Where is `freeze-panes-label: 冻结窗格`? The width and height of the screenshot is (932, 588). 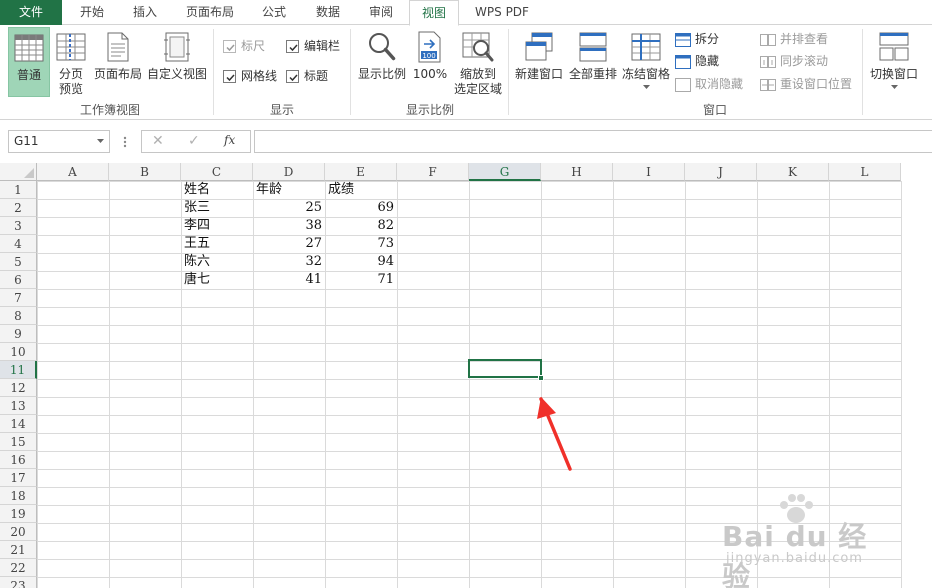 freeze-panes-label: 冻结窗格 is located at coordinates (645, 74).